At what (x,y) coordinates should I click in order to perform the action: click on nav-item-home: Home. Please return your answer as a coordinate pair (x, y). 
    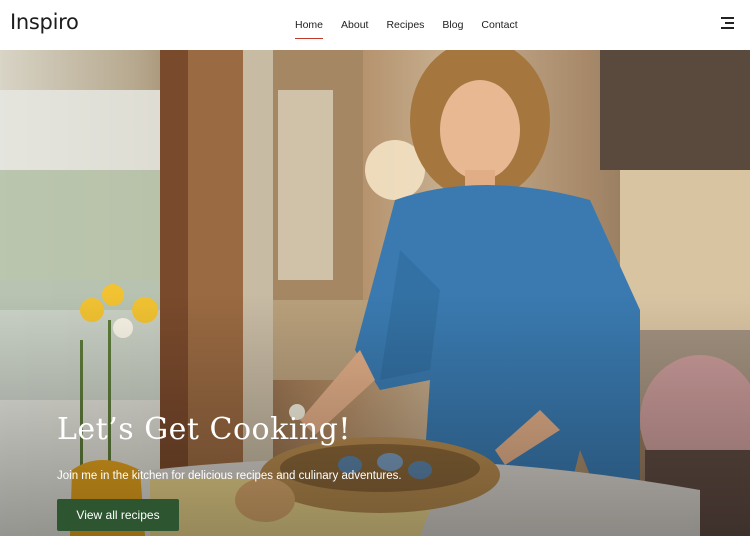
    Looking at the image, I should click on (309, 27).